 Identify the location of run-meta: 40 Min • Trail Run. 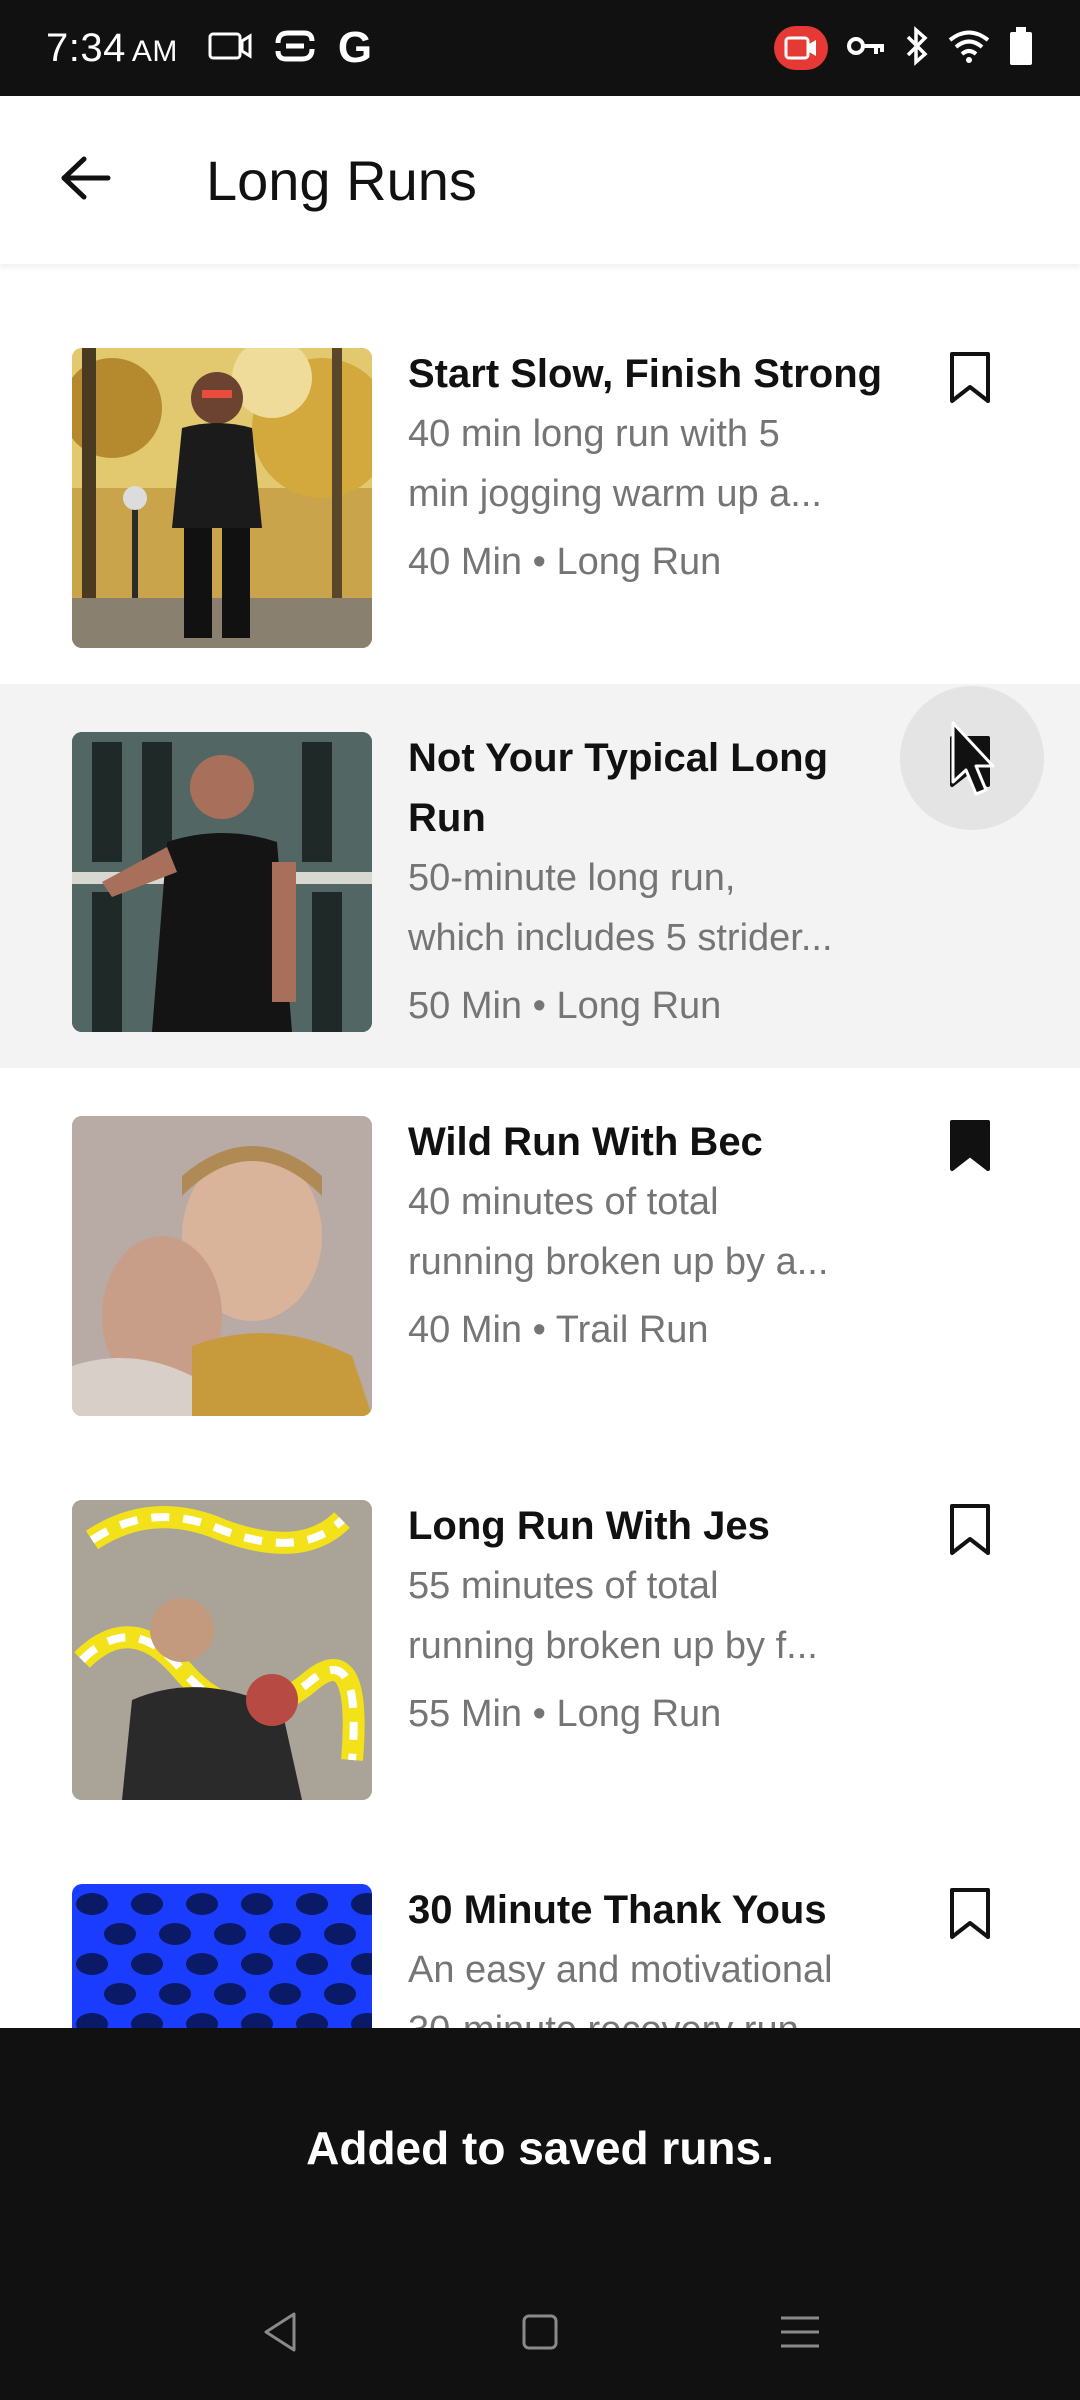
(558, 1330).